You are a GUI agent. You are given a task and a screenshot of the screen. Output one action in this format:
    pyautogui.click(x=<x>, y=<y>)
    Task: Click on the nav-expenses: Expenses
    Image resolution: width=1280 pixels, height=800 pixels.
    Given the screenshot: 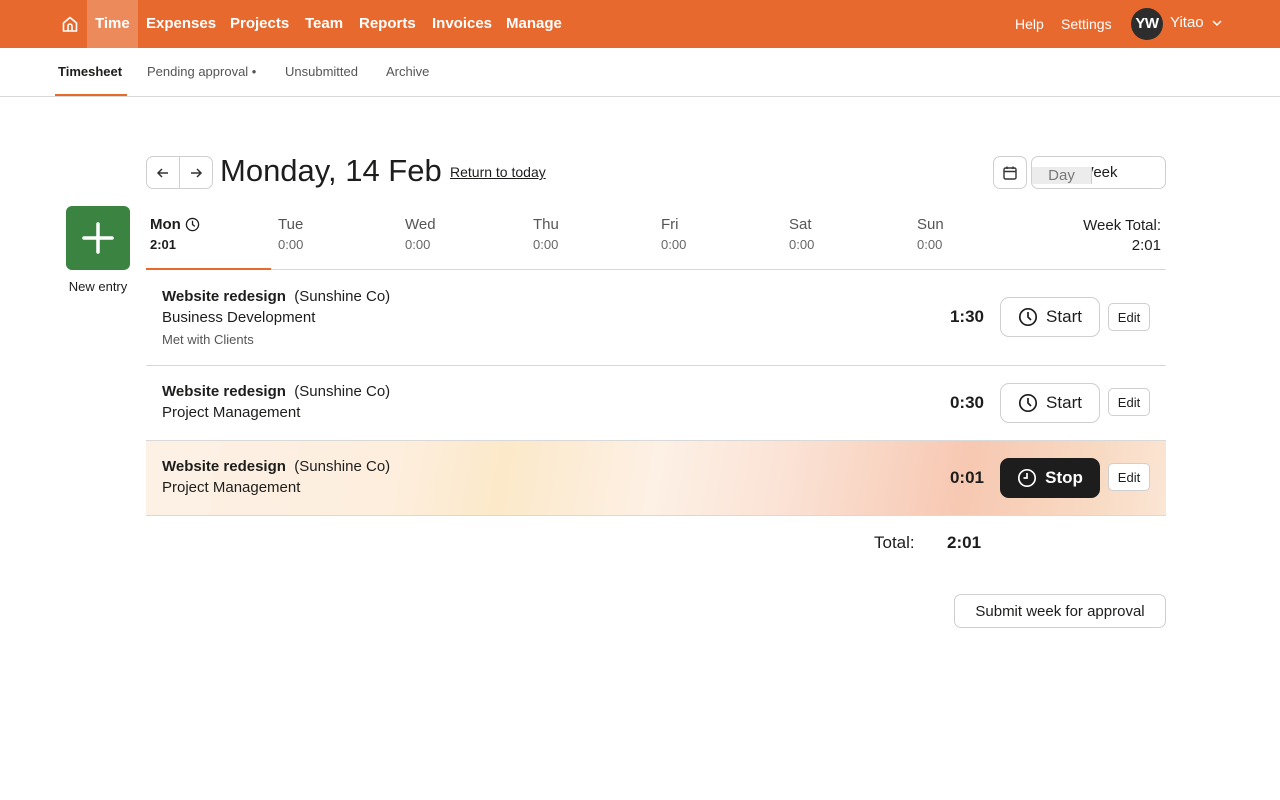 What is the action you would take?
    pyautogui.click(x=181, y=24)
    